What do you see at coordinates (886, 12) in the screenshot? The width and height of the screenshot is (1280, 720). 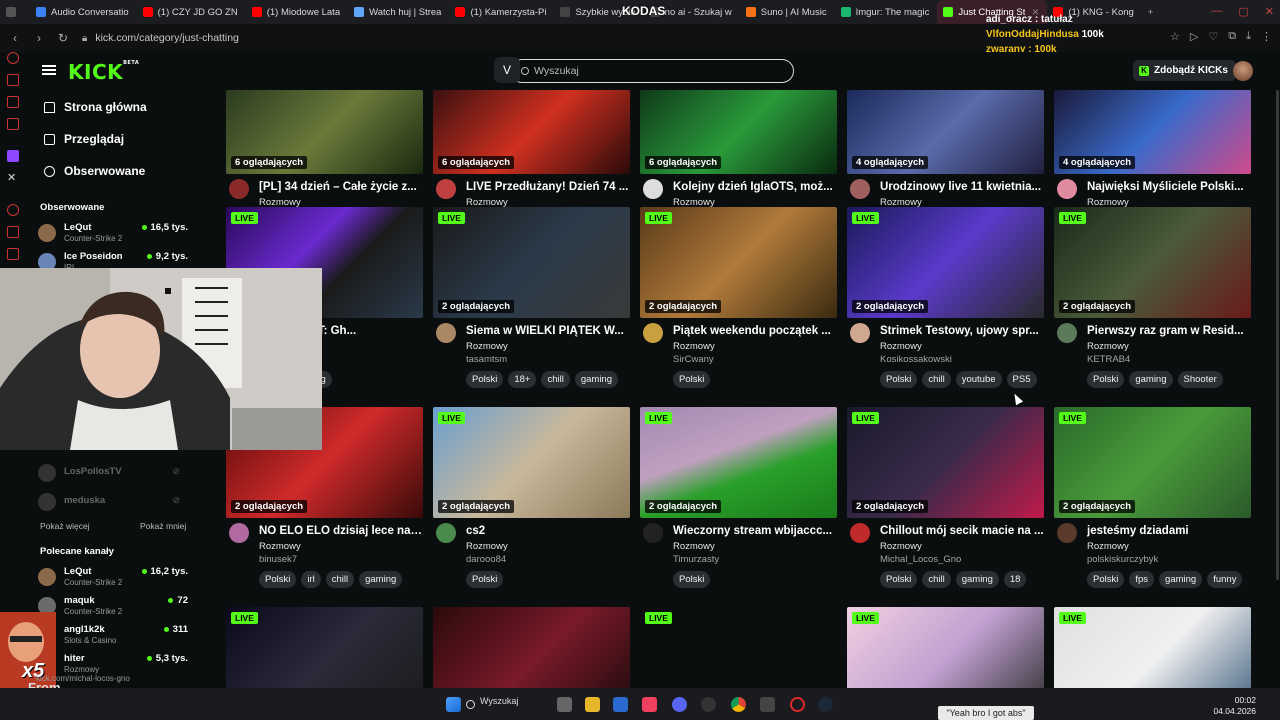 I see `browser-tab: Imgur: The magic` at bounding box center [886, 12].